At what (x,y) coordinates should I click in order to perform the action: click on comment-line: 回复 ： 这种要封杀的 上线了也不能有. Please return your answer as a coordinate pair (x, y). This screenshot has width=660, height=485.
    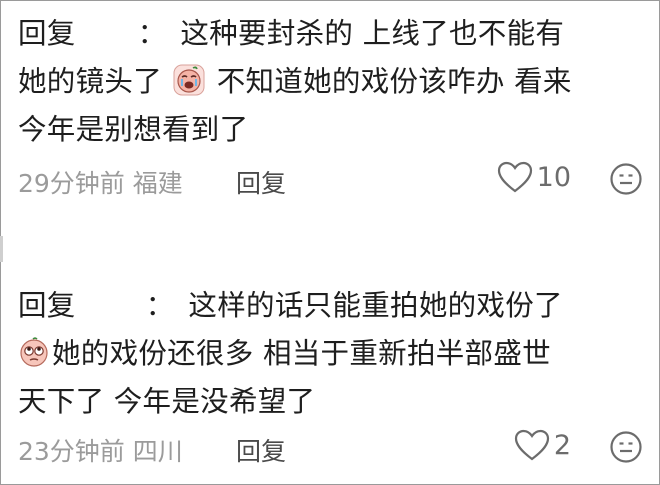
    Looking at the image, I should click on (330, 34).